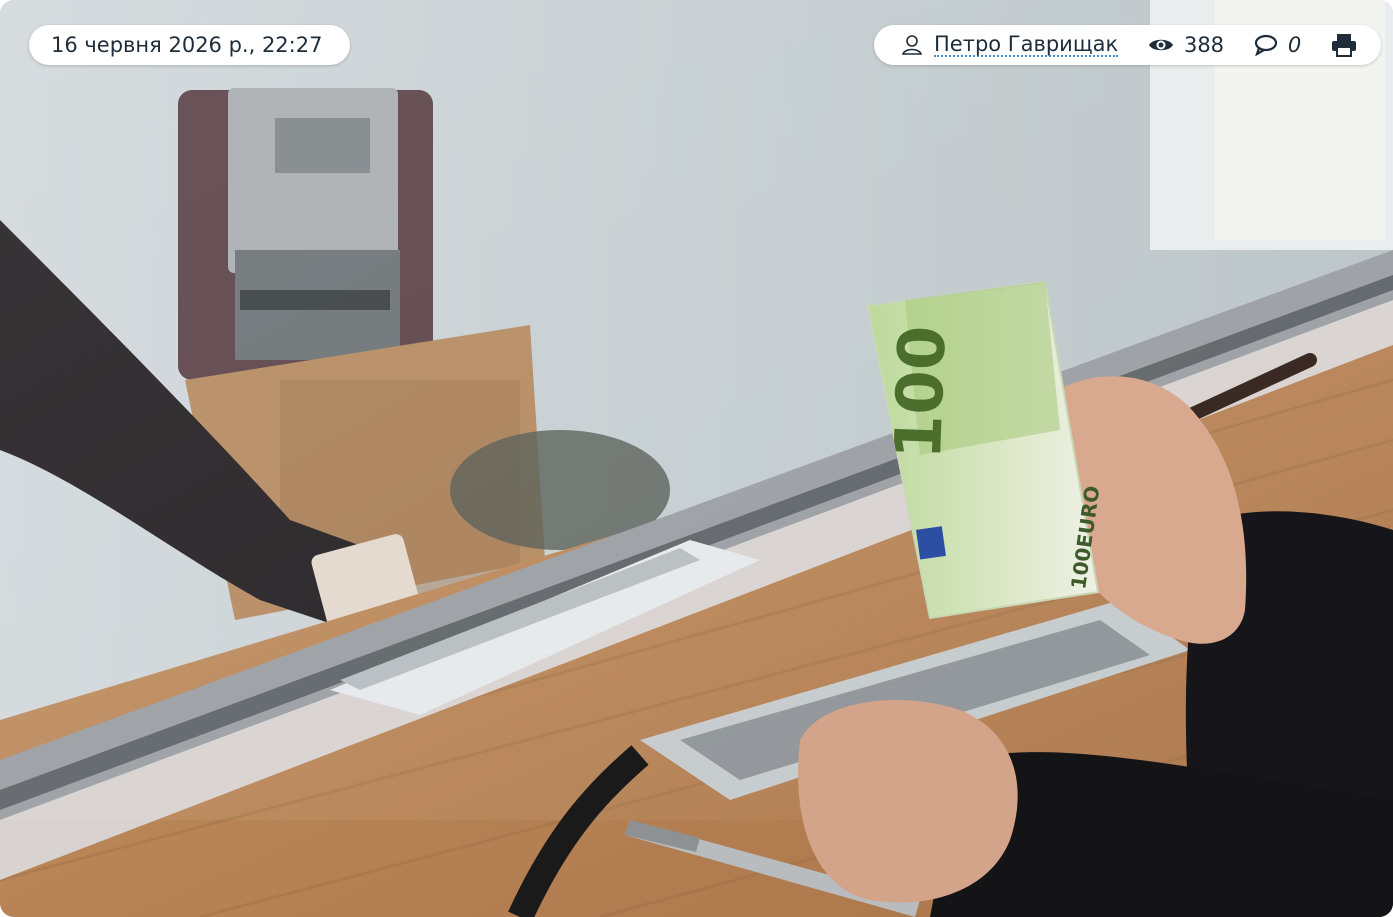 This screenshot has width=1393, height=917. I want to click on views-count: 388, so click(1204, 45).